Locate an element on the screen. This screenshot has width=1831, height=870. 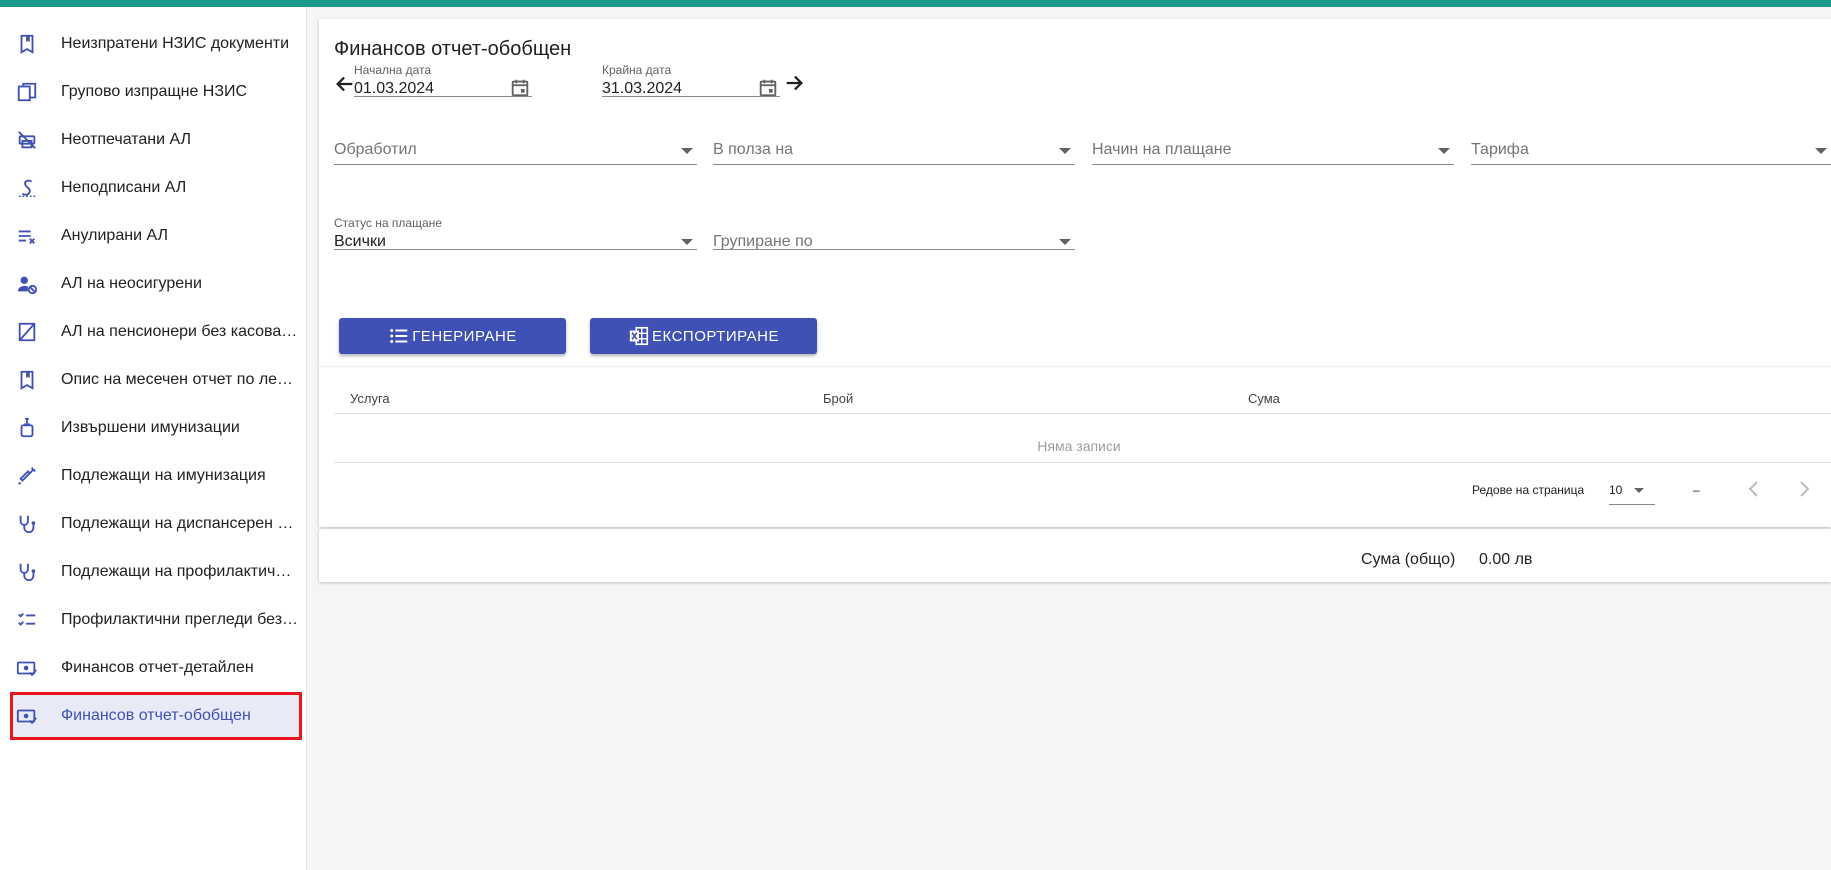
vial-icon is located at coordinates (27, 428).